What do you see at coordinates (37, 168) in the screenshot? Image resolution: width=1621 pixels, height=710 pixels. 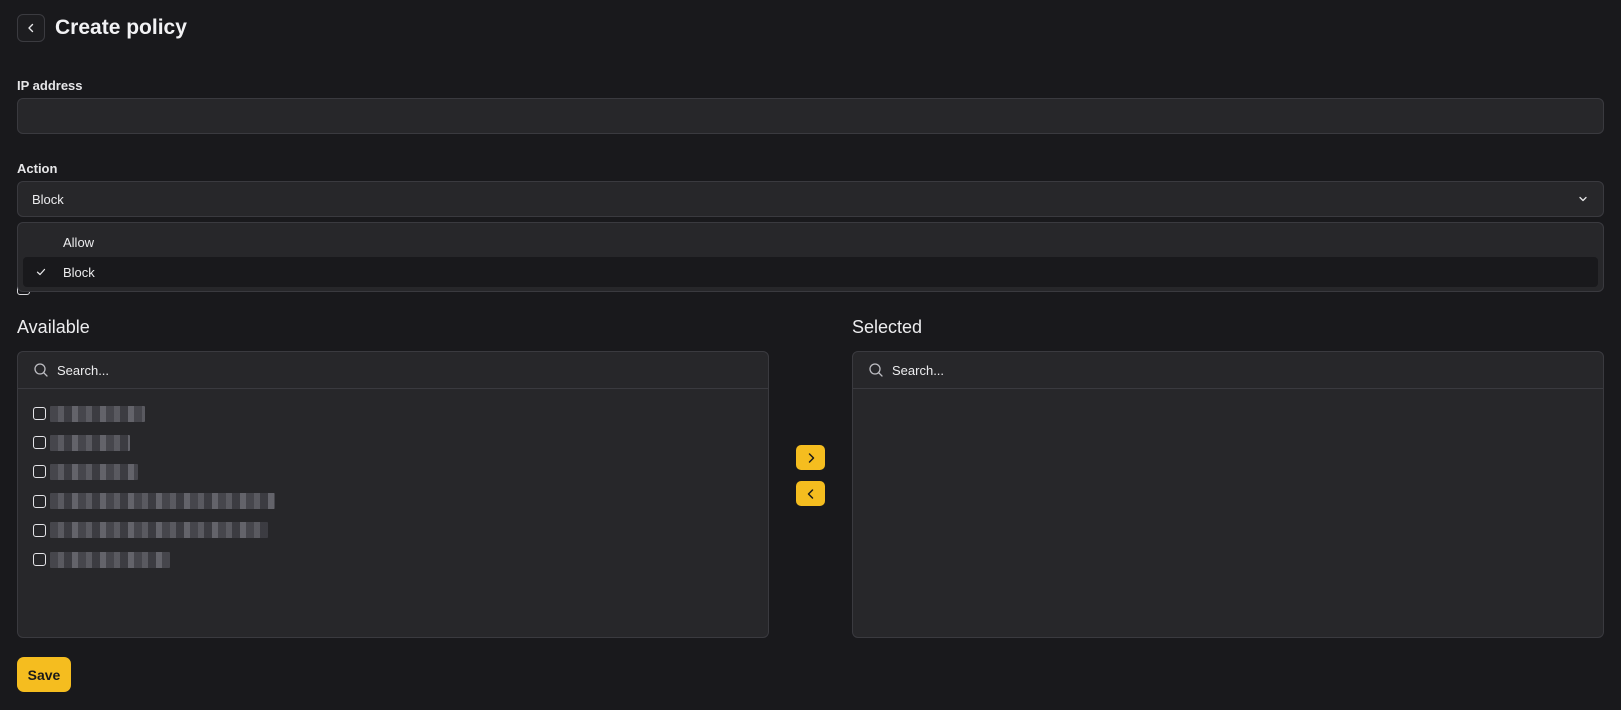 I see `action-label: Action` at bounding box center [37, 168].